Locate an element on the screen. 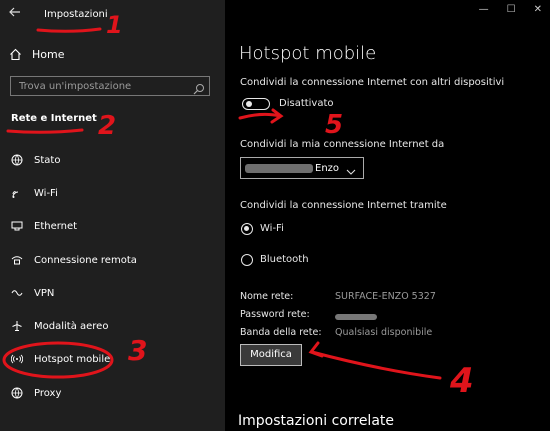 This screenshot has width=550, height=431. sidebar-item-ethernet: Ethernet is located at coordinates (43, 226).